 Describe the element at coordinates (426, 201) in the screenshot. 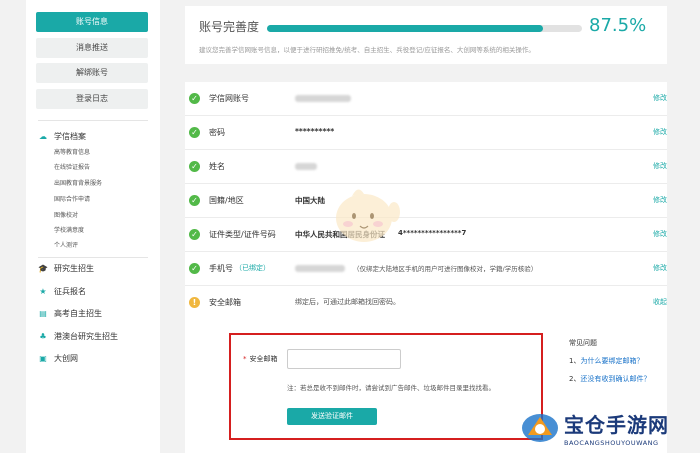

I see `row-nationality: ✓ 国籍/地区 中国大陆 修改` at that location.